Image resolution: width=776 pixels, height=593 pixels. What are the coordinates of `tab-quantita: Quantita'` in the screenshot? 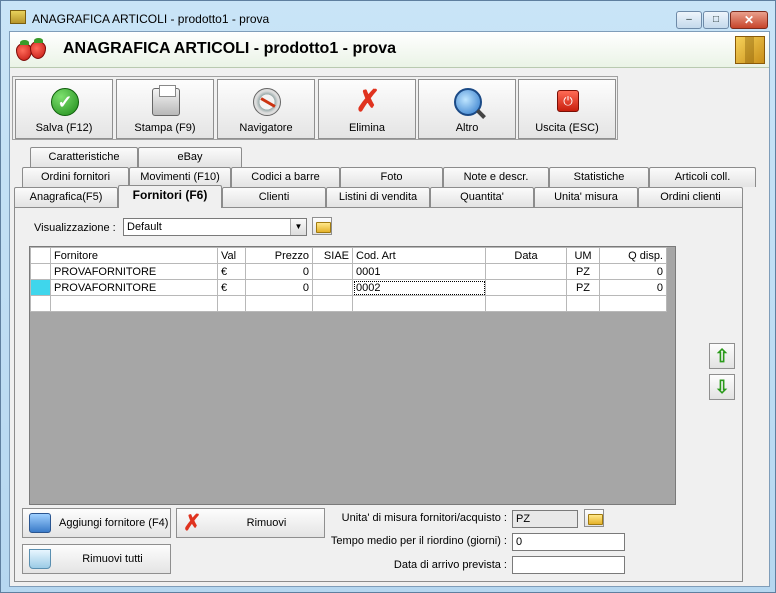 It's located at (482, 197).